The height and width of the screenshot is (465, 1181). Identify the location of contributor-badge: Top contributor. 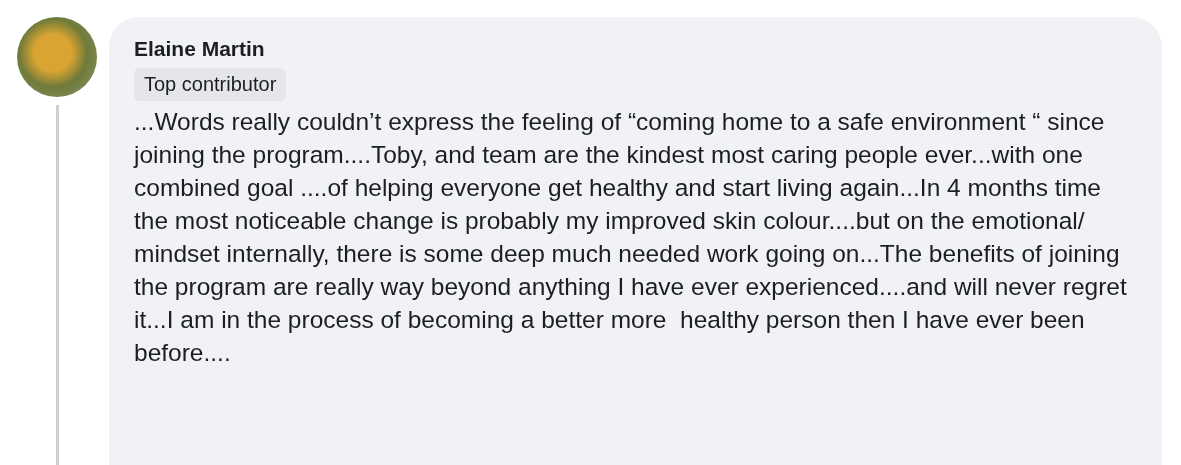
(210, 84).